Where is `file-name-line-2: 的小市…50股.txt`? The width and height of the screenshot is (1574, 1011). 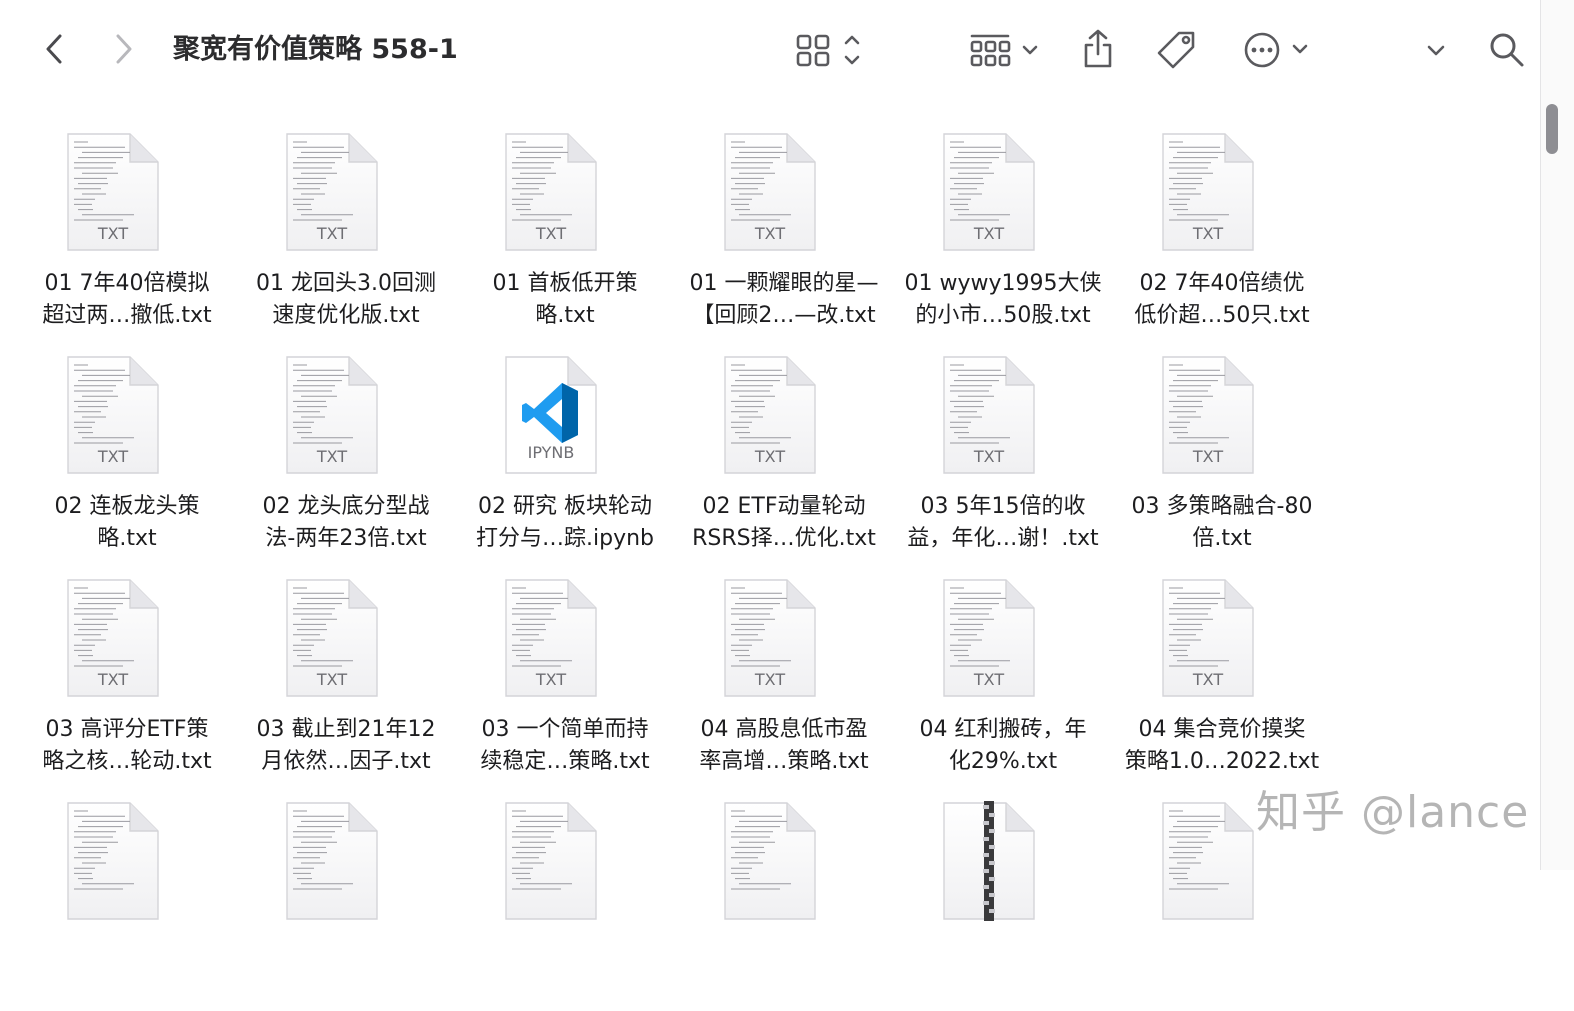 file-name-line-2: 的小市…50股.txt is located at coordinates (1003, 315).